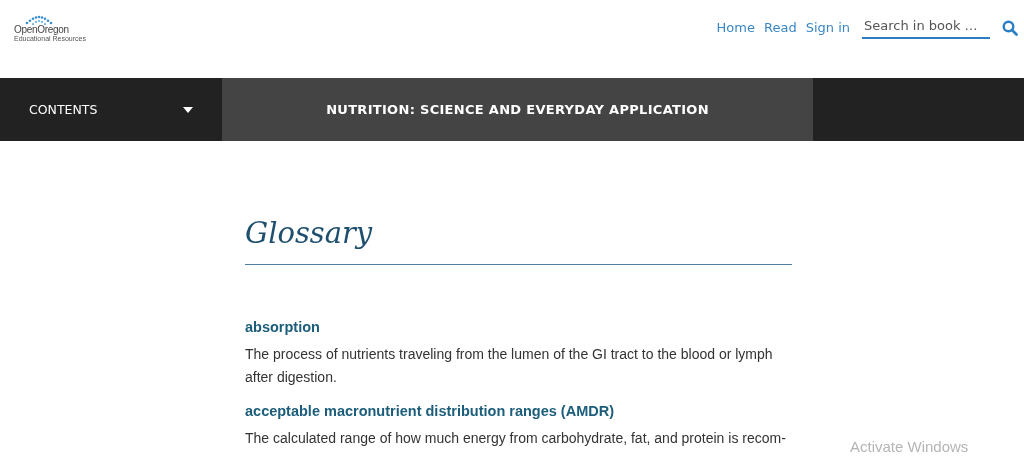  Describe the element at coordinates (827, 27) in the screenshot. I see `nav-link: Sign in` at that location.